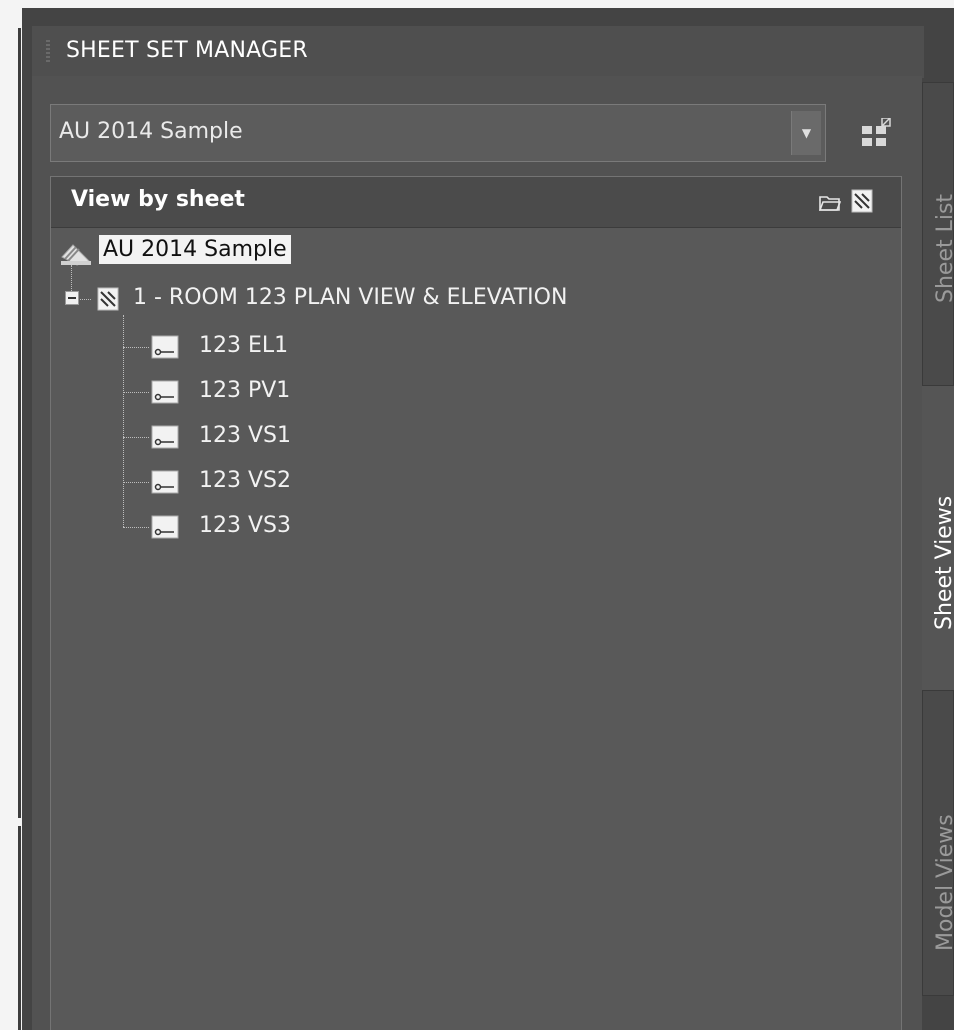 The width and height of the screenshot is (954, 1030). Describe the element at coordinates (830, 203) in the screenshot. I see `folder-icon` at that location.